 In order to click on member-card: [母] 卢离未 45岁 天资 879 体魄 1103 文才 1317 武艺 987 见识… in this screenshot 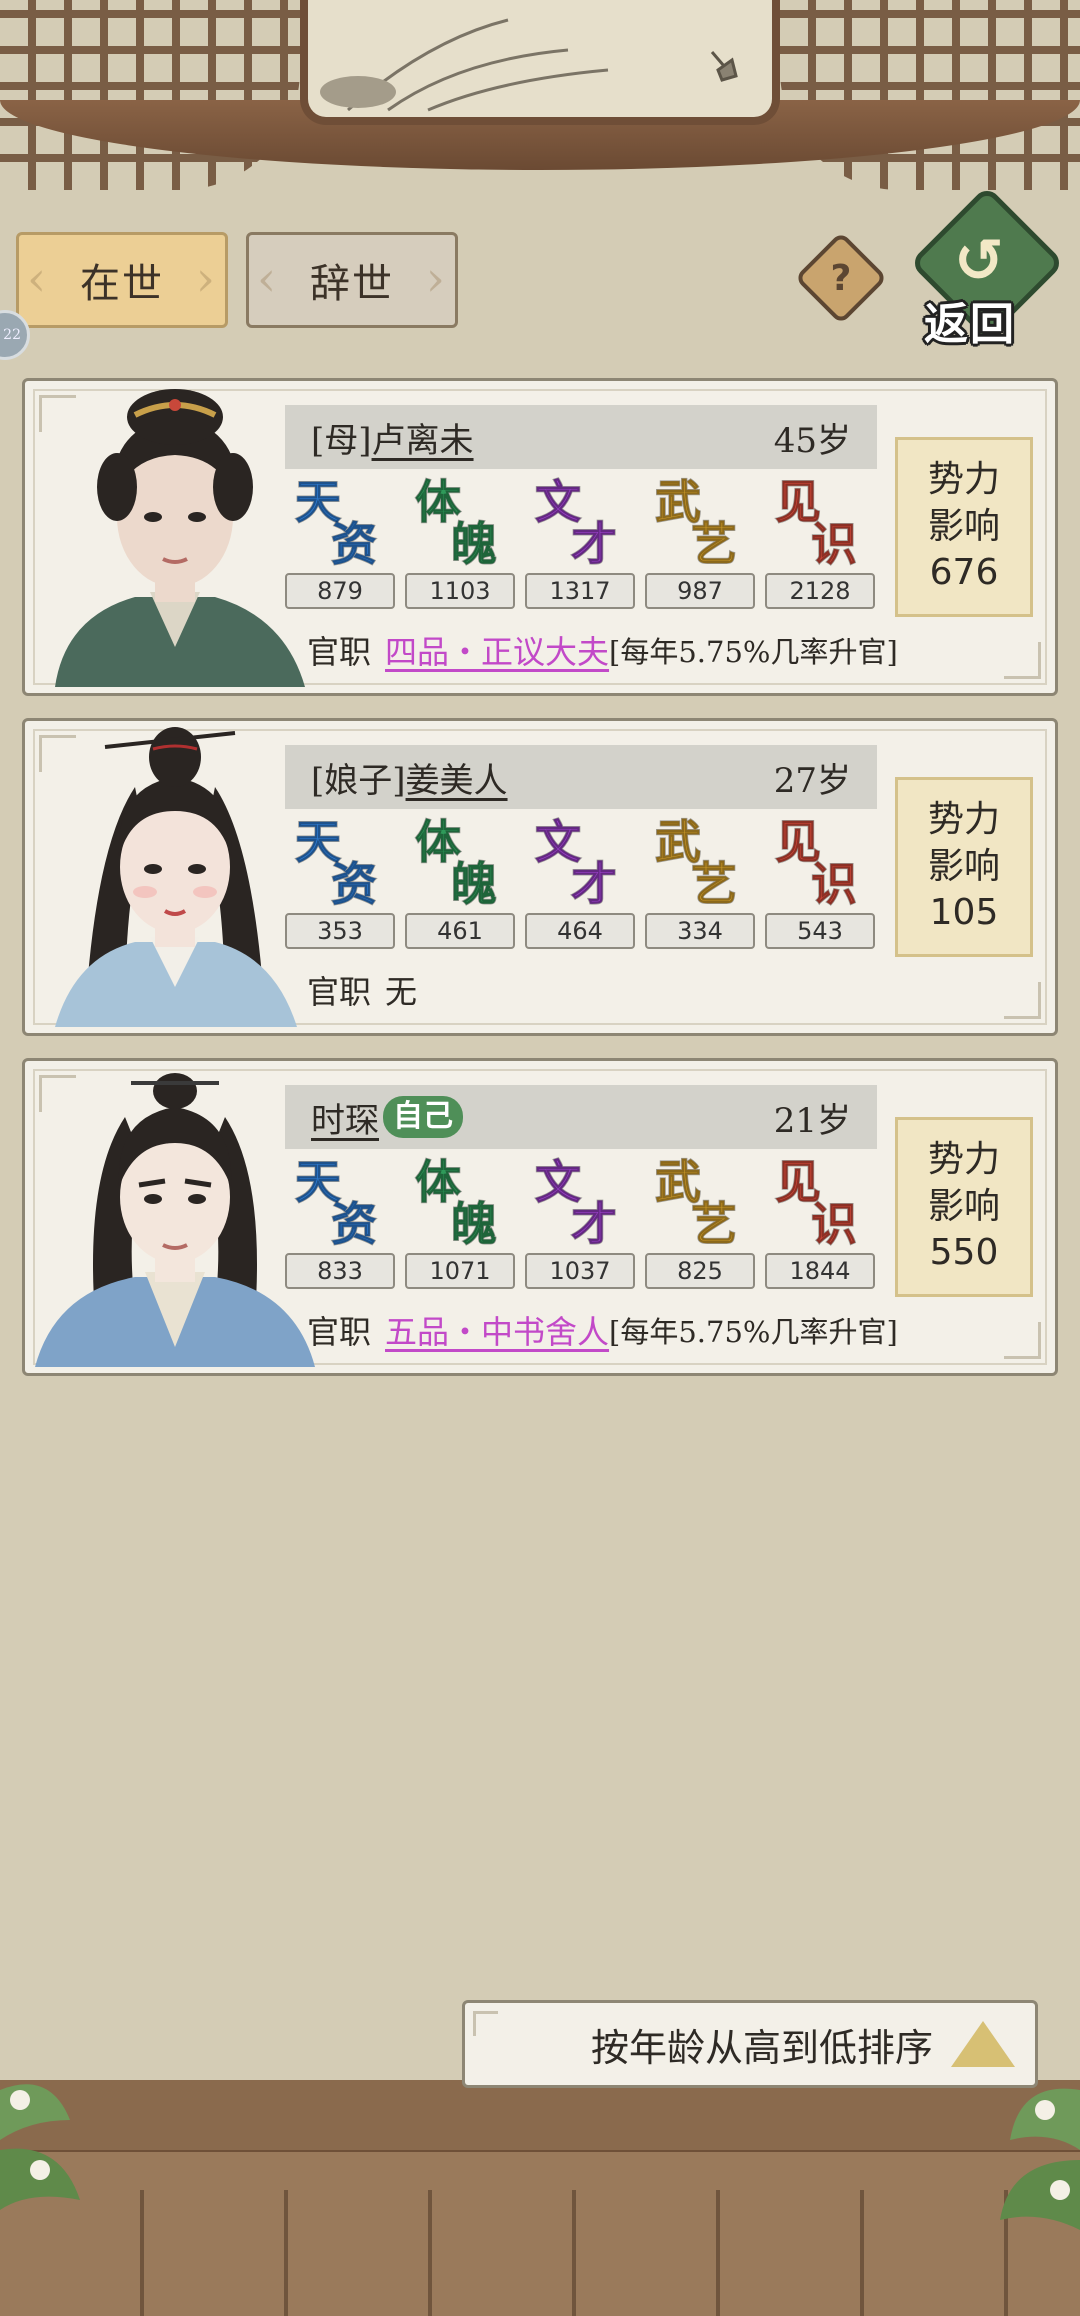, I will do `click(540, 537)`.